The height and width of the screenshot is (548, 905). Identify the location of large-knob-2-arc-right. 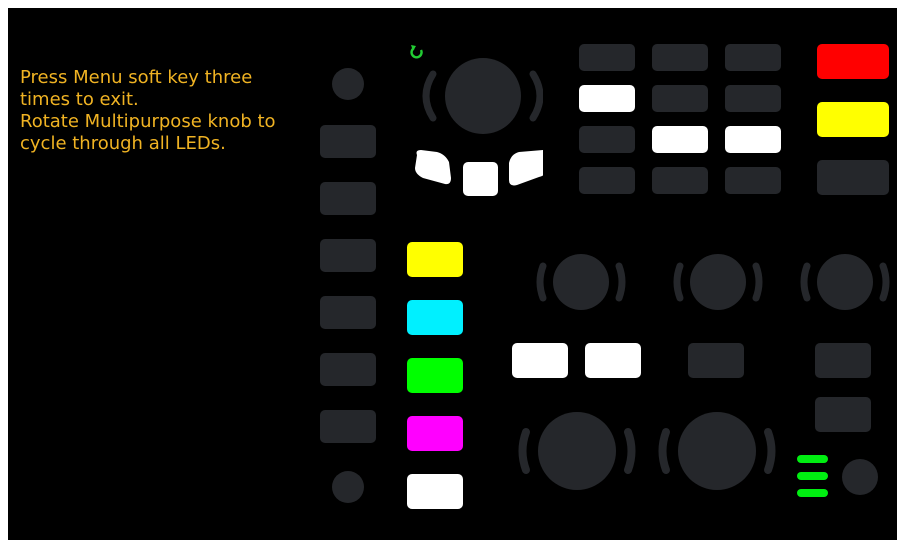
(770, 451).